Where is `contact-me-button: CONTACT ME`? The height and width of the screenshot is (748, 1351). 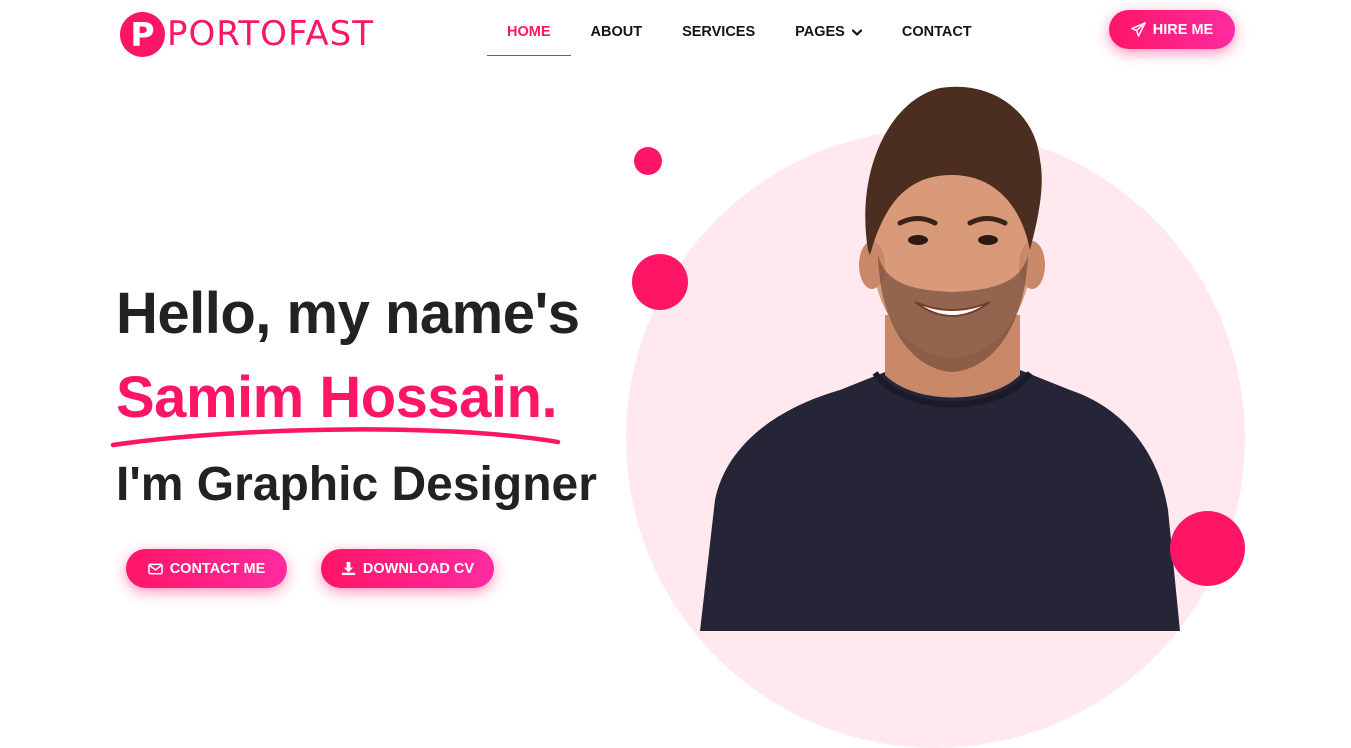
contact-me-button: CONTACT ME is located at coordinates (206, 568).